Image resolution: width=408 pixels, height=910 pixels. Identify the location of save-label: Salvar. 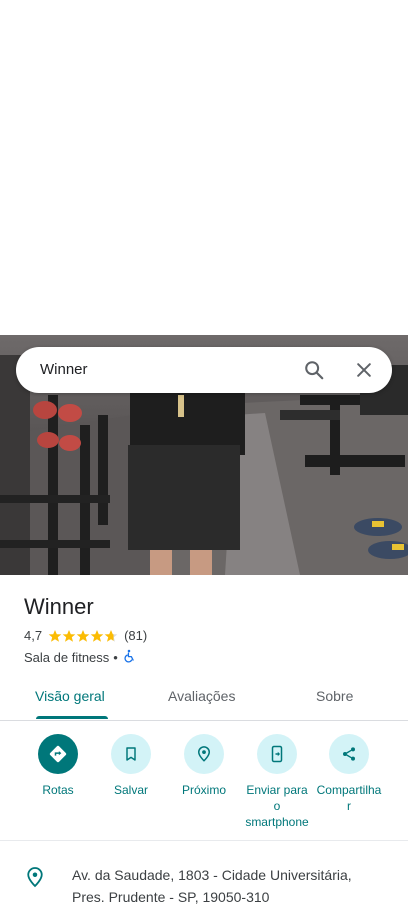
(130, 790).